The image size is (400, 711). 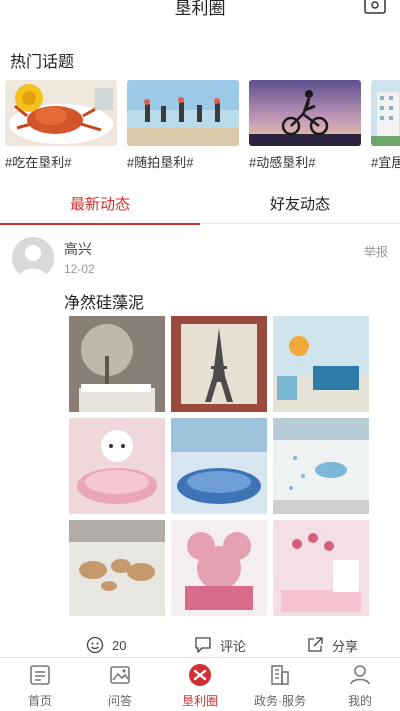 What do you see at coordinates (305, 113) in the screenshot?
I see `cyclist-sunset-image` at bounding box center [305, 113].